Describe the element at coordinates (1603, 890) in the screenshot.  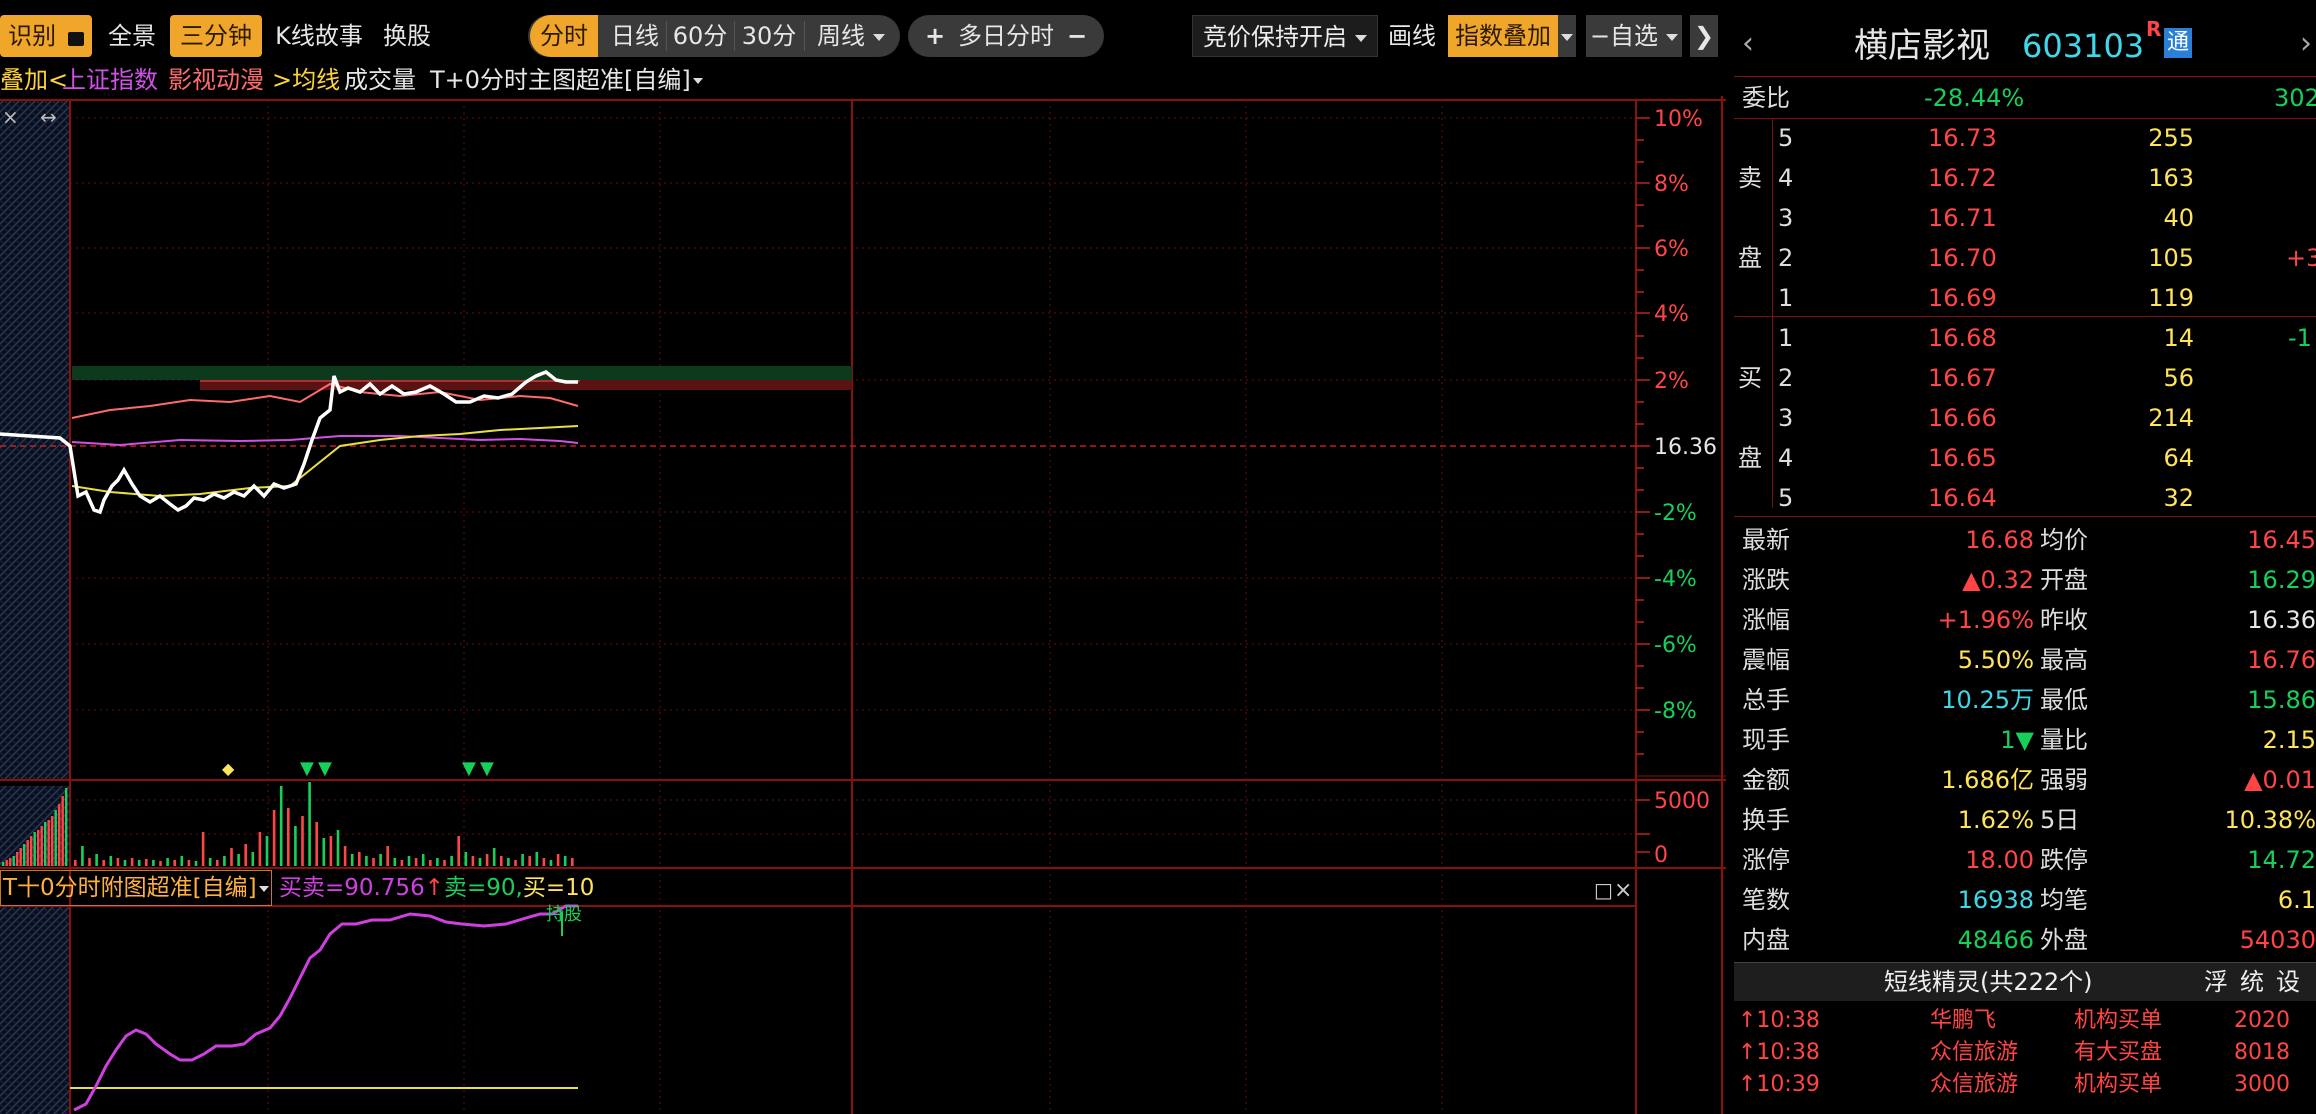
I see `maximize-icon: □` at that location.